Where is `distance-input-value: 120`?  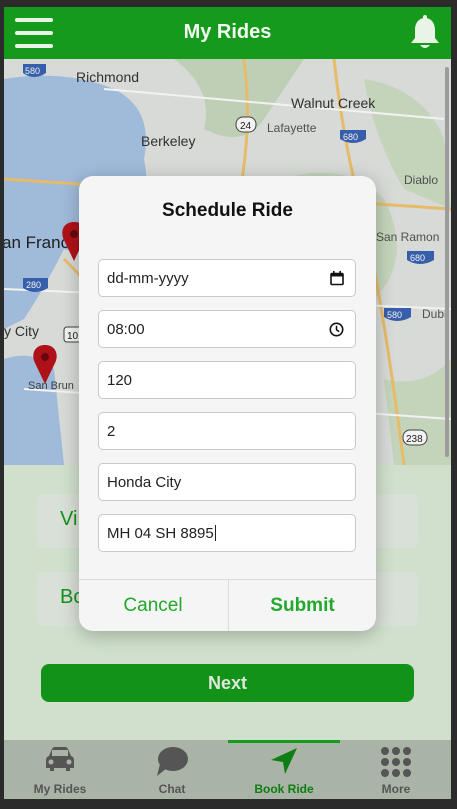 distance-input-value: 120 is located at coordinates (120, 380).